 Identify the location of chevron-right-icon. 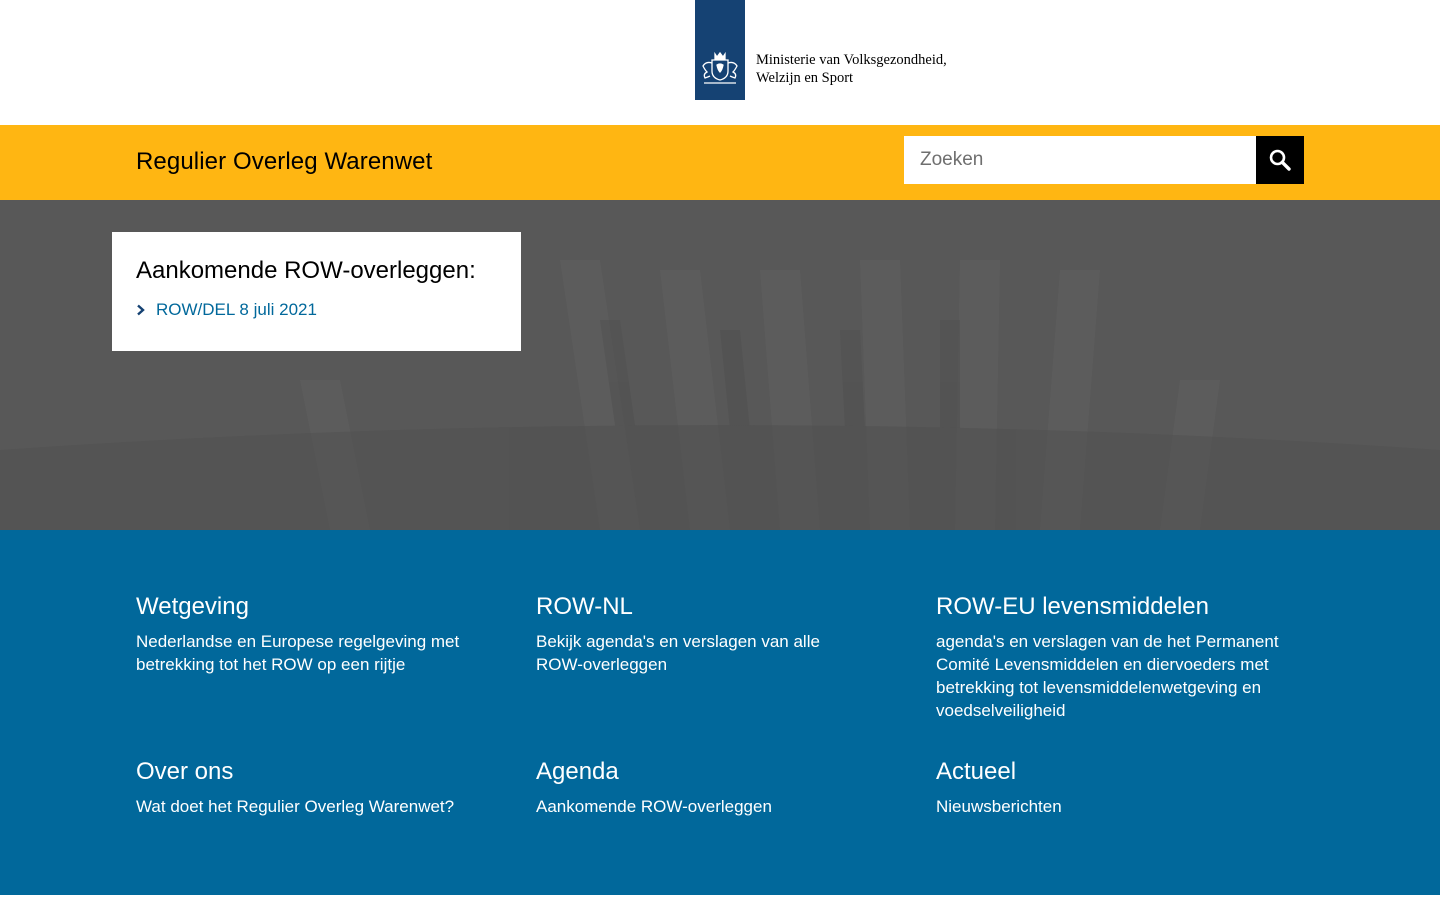
(146, 310).